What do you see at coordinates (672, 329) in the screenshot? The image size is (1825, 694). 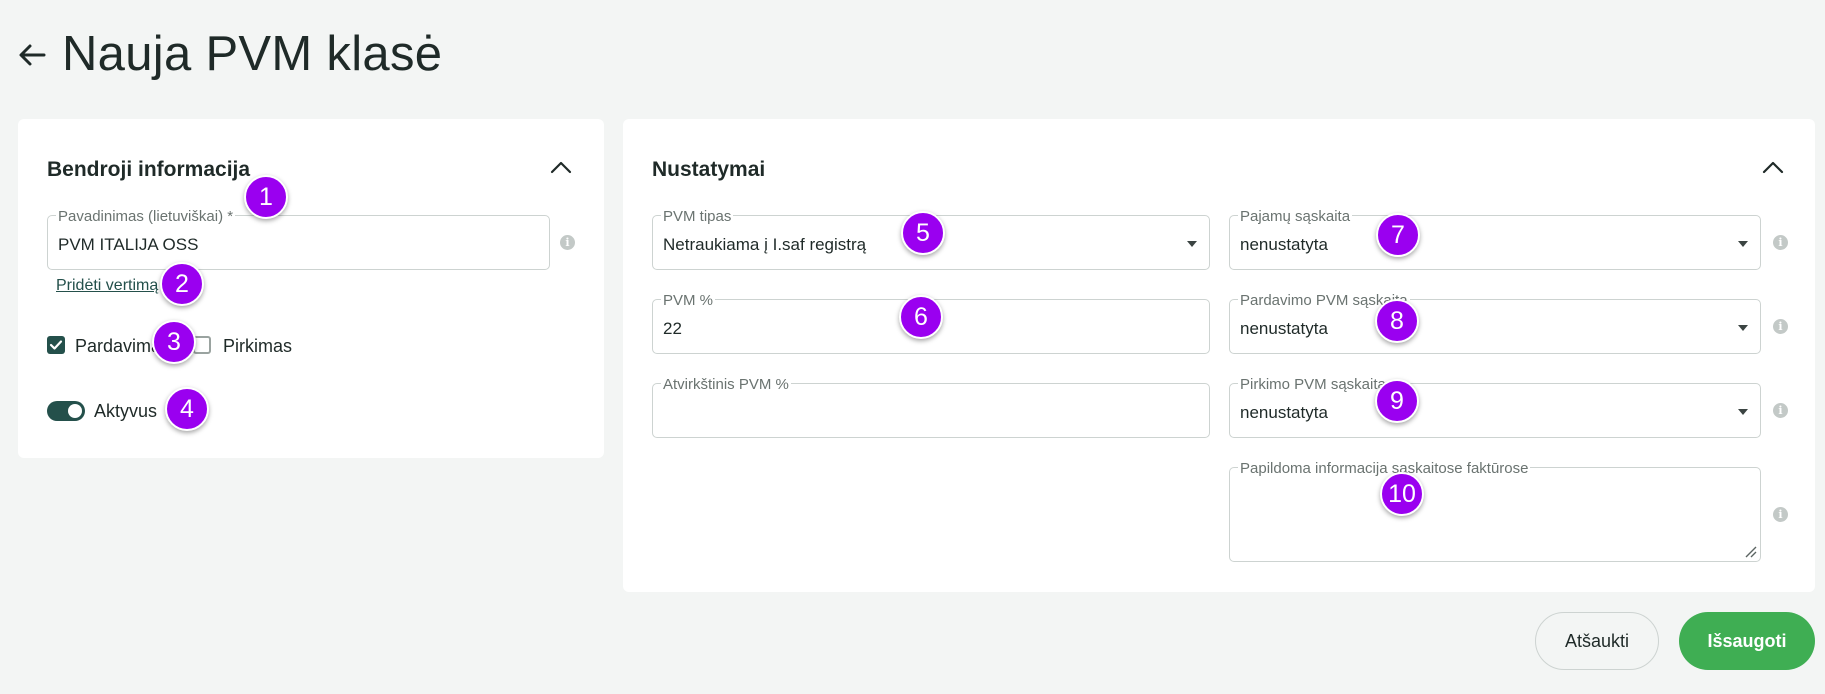 I see `vat-percent-value: 22` at bounding box center [672, 329].